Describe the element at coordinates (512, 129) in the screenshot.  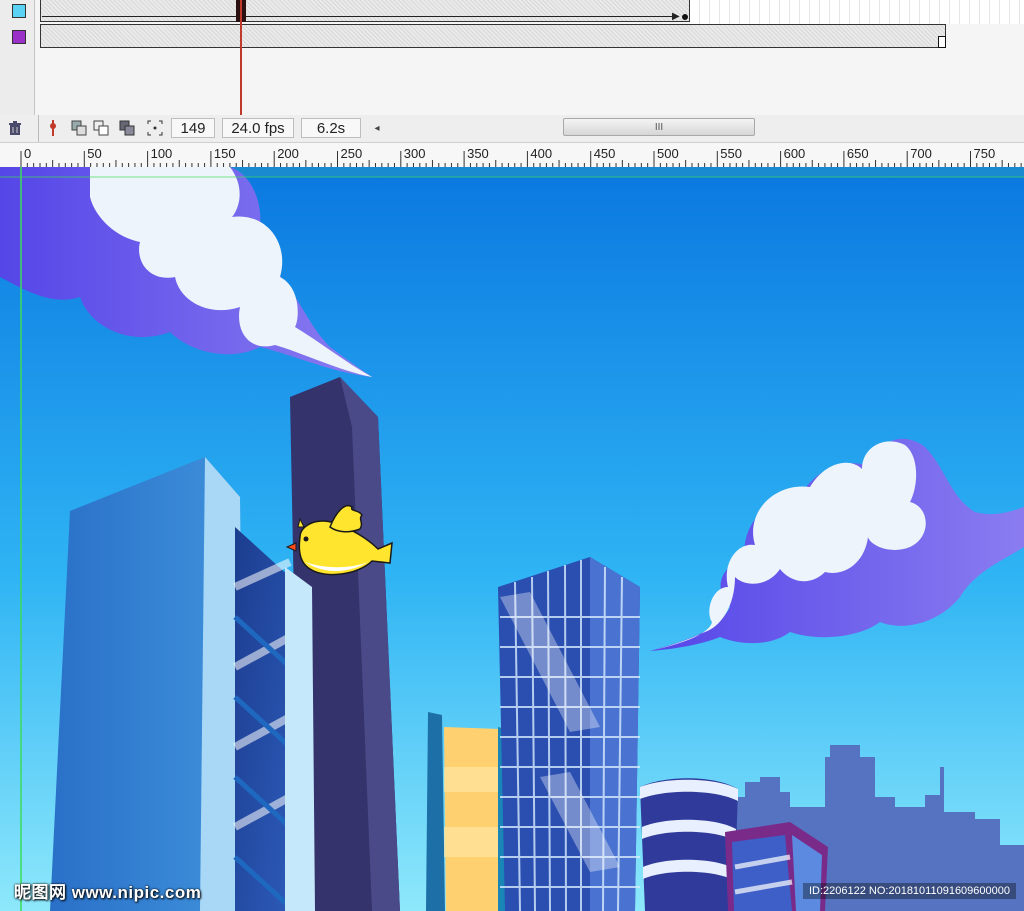
I see `timeline-toolbar: 149 24.0 fps 6.2s ◂ III` at that location.